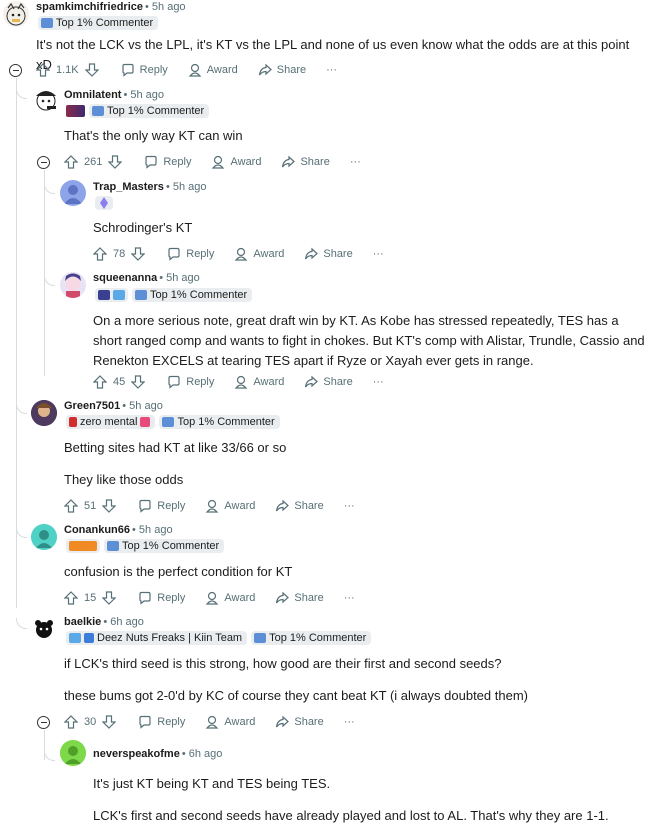 This screenshot has width=652, height=827. What do you see at coordinates (113, 406) in the screenshot?
I see `author-name: Green7501 • 5h ago` at bounding box center [113, 406].